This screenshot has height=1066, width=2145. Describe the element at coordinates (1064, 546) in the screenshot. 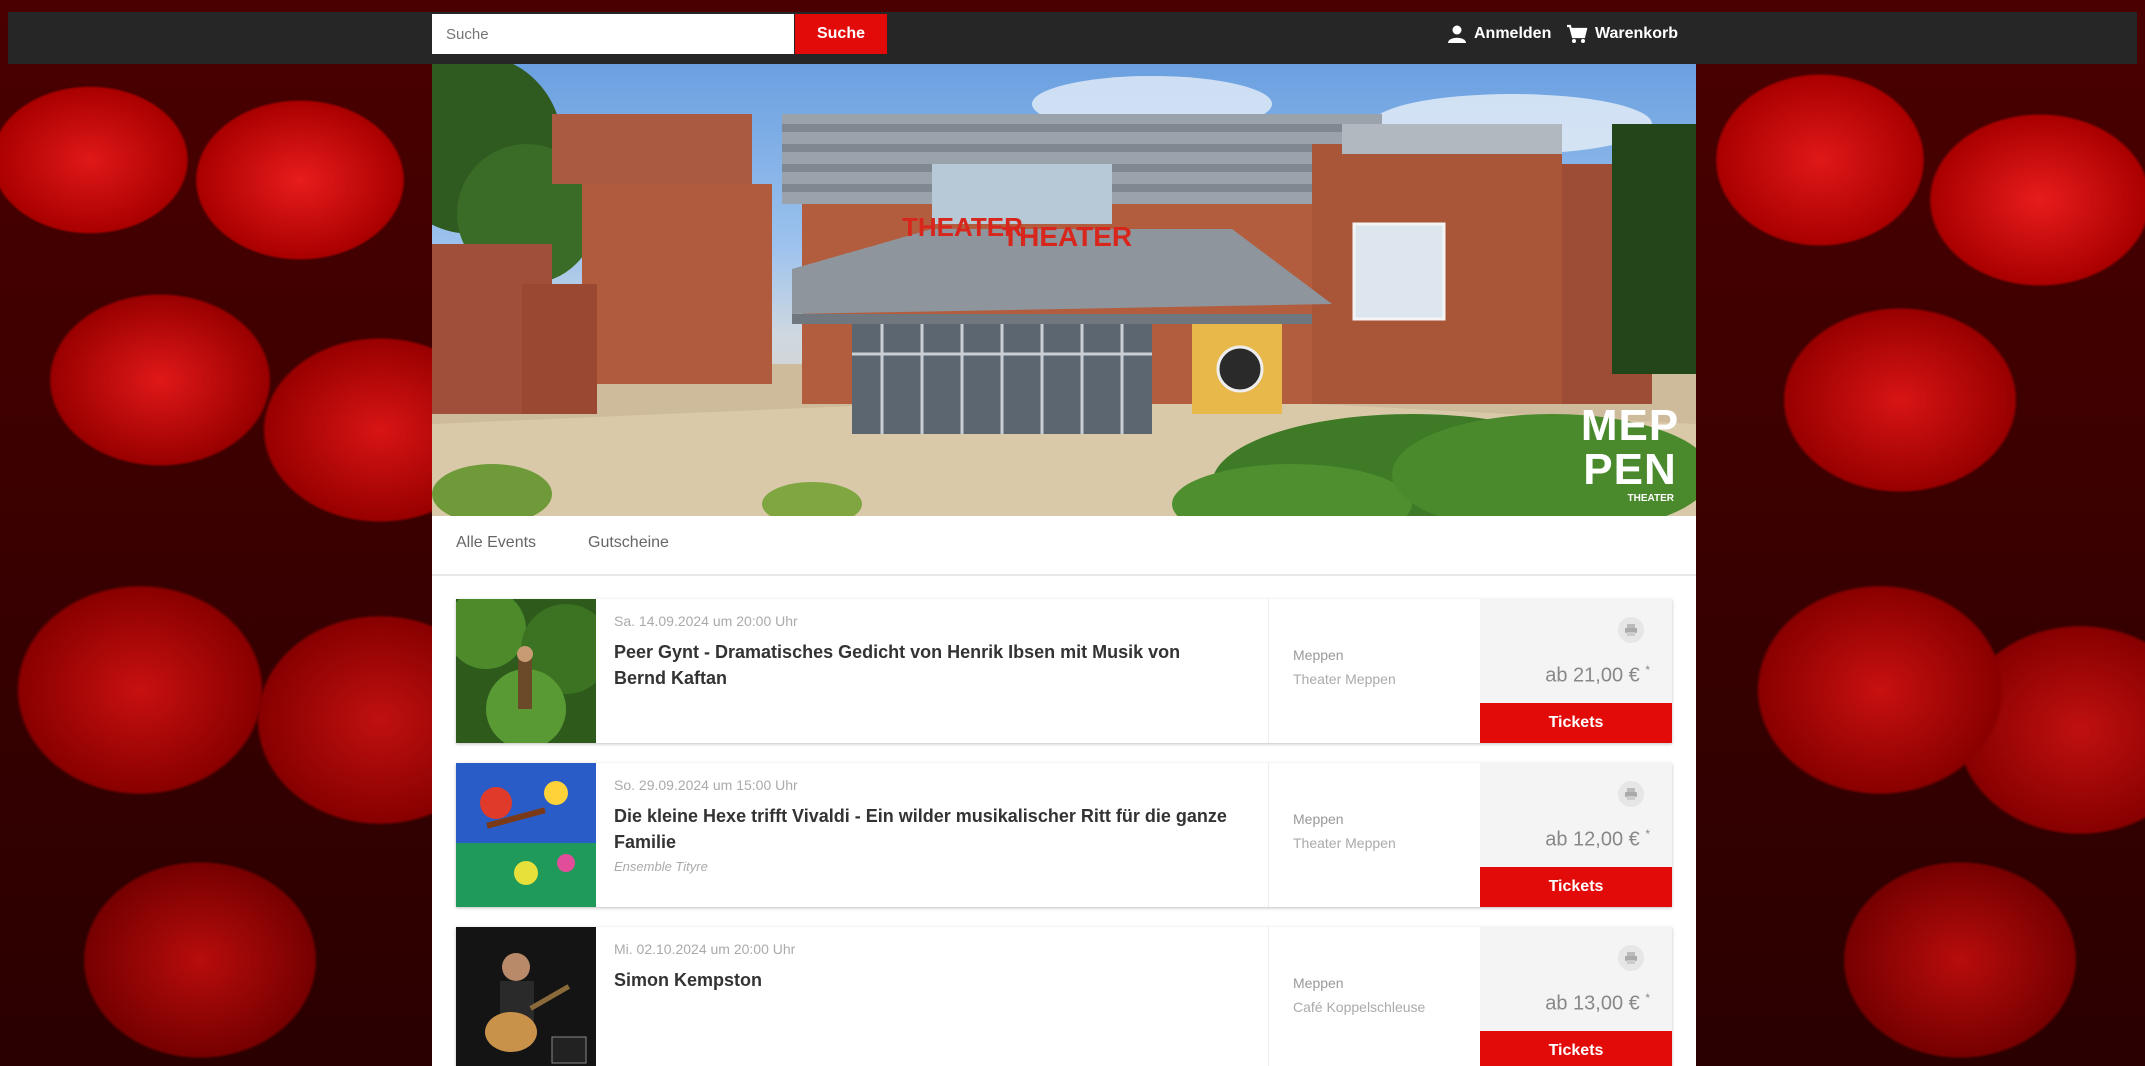

I see `category-tabs: Alle Events Gutscheine` at that location.